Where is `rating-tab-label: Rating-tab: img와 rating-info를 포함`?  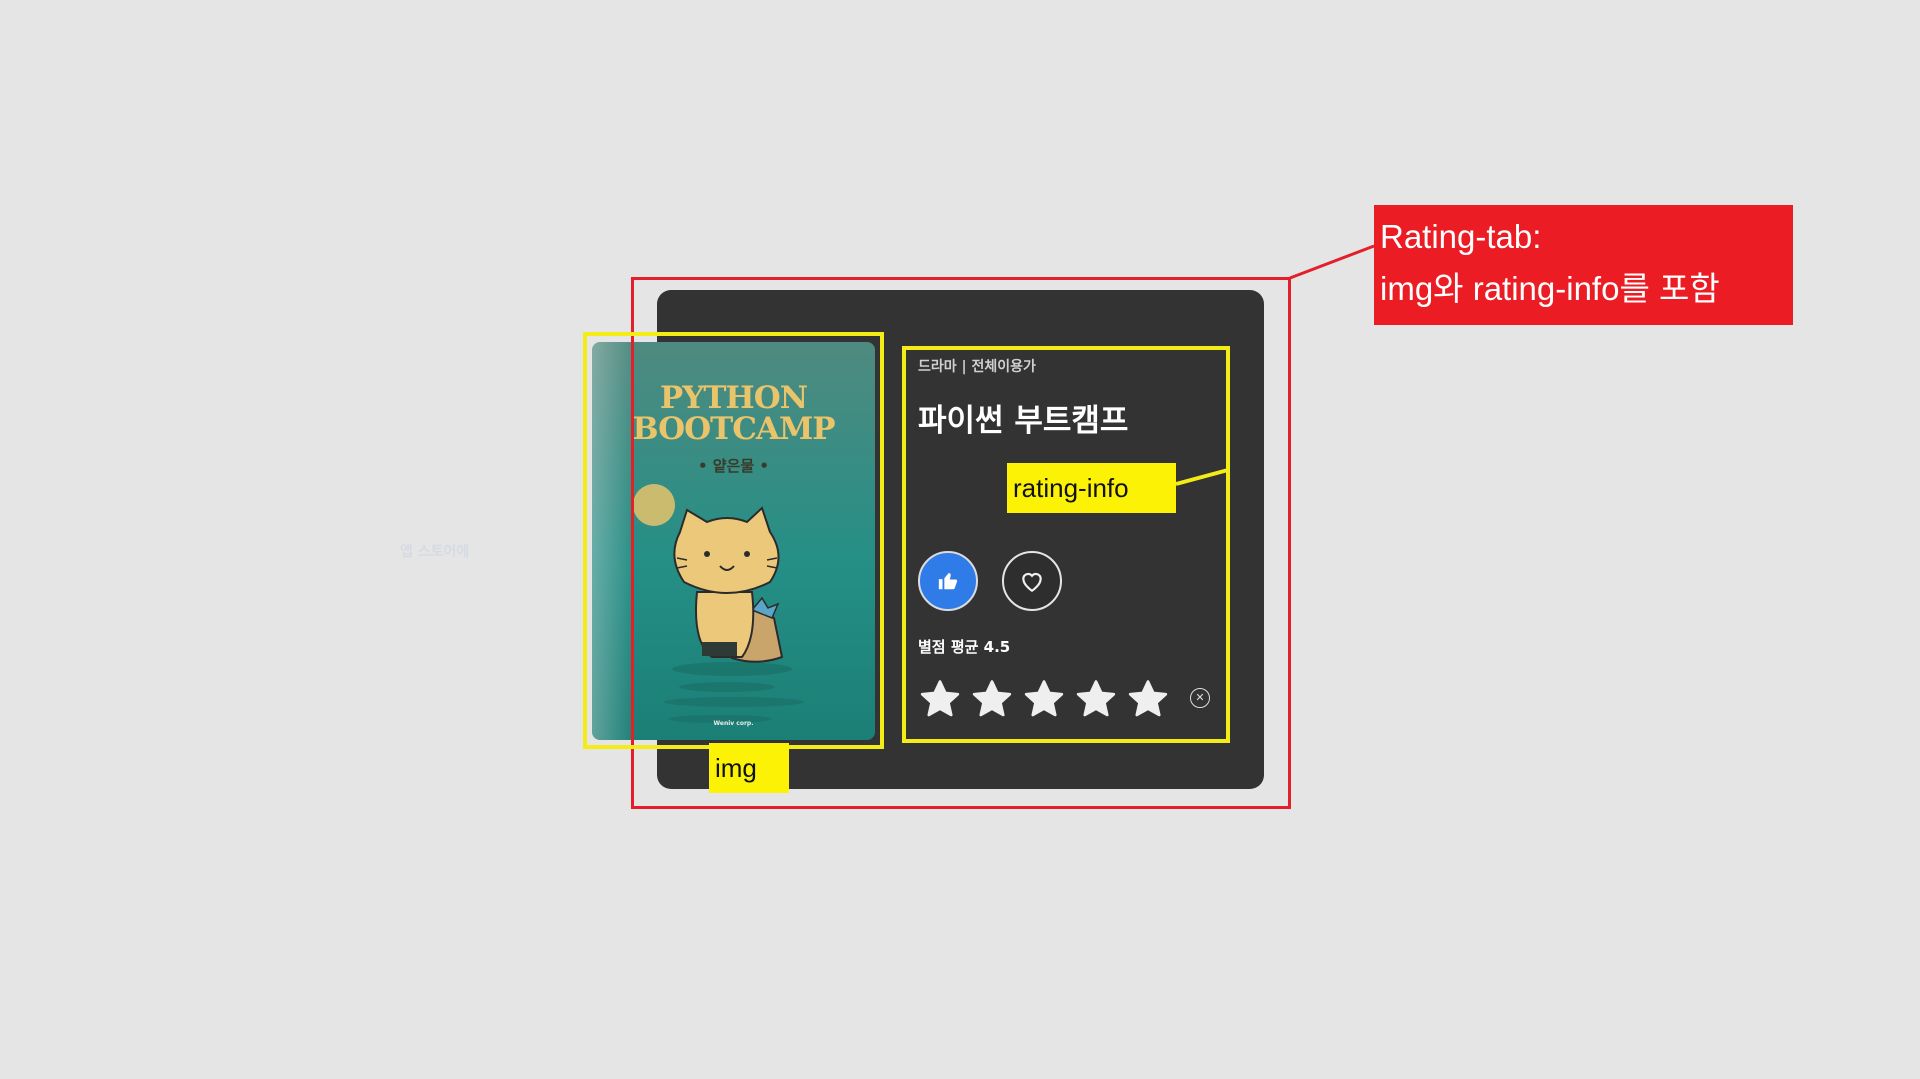
rating-tab-label: Rating-tab: img와 rating-info를 포함 is located at coordinates (1583, 265).